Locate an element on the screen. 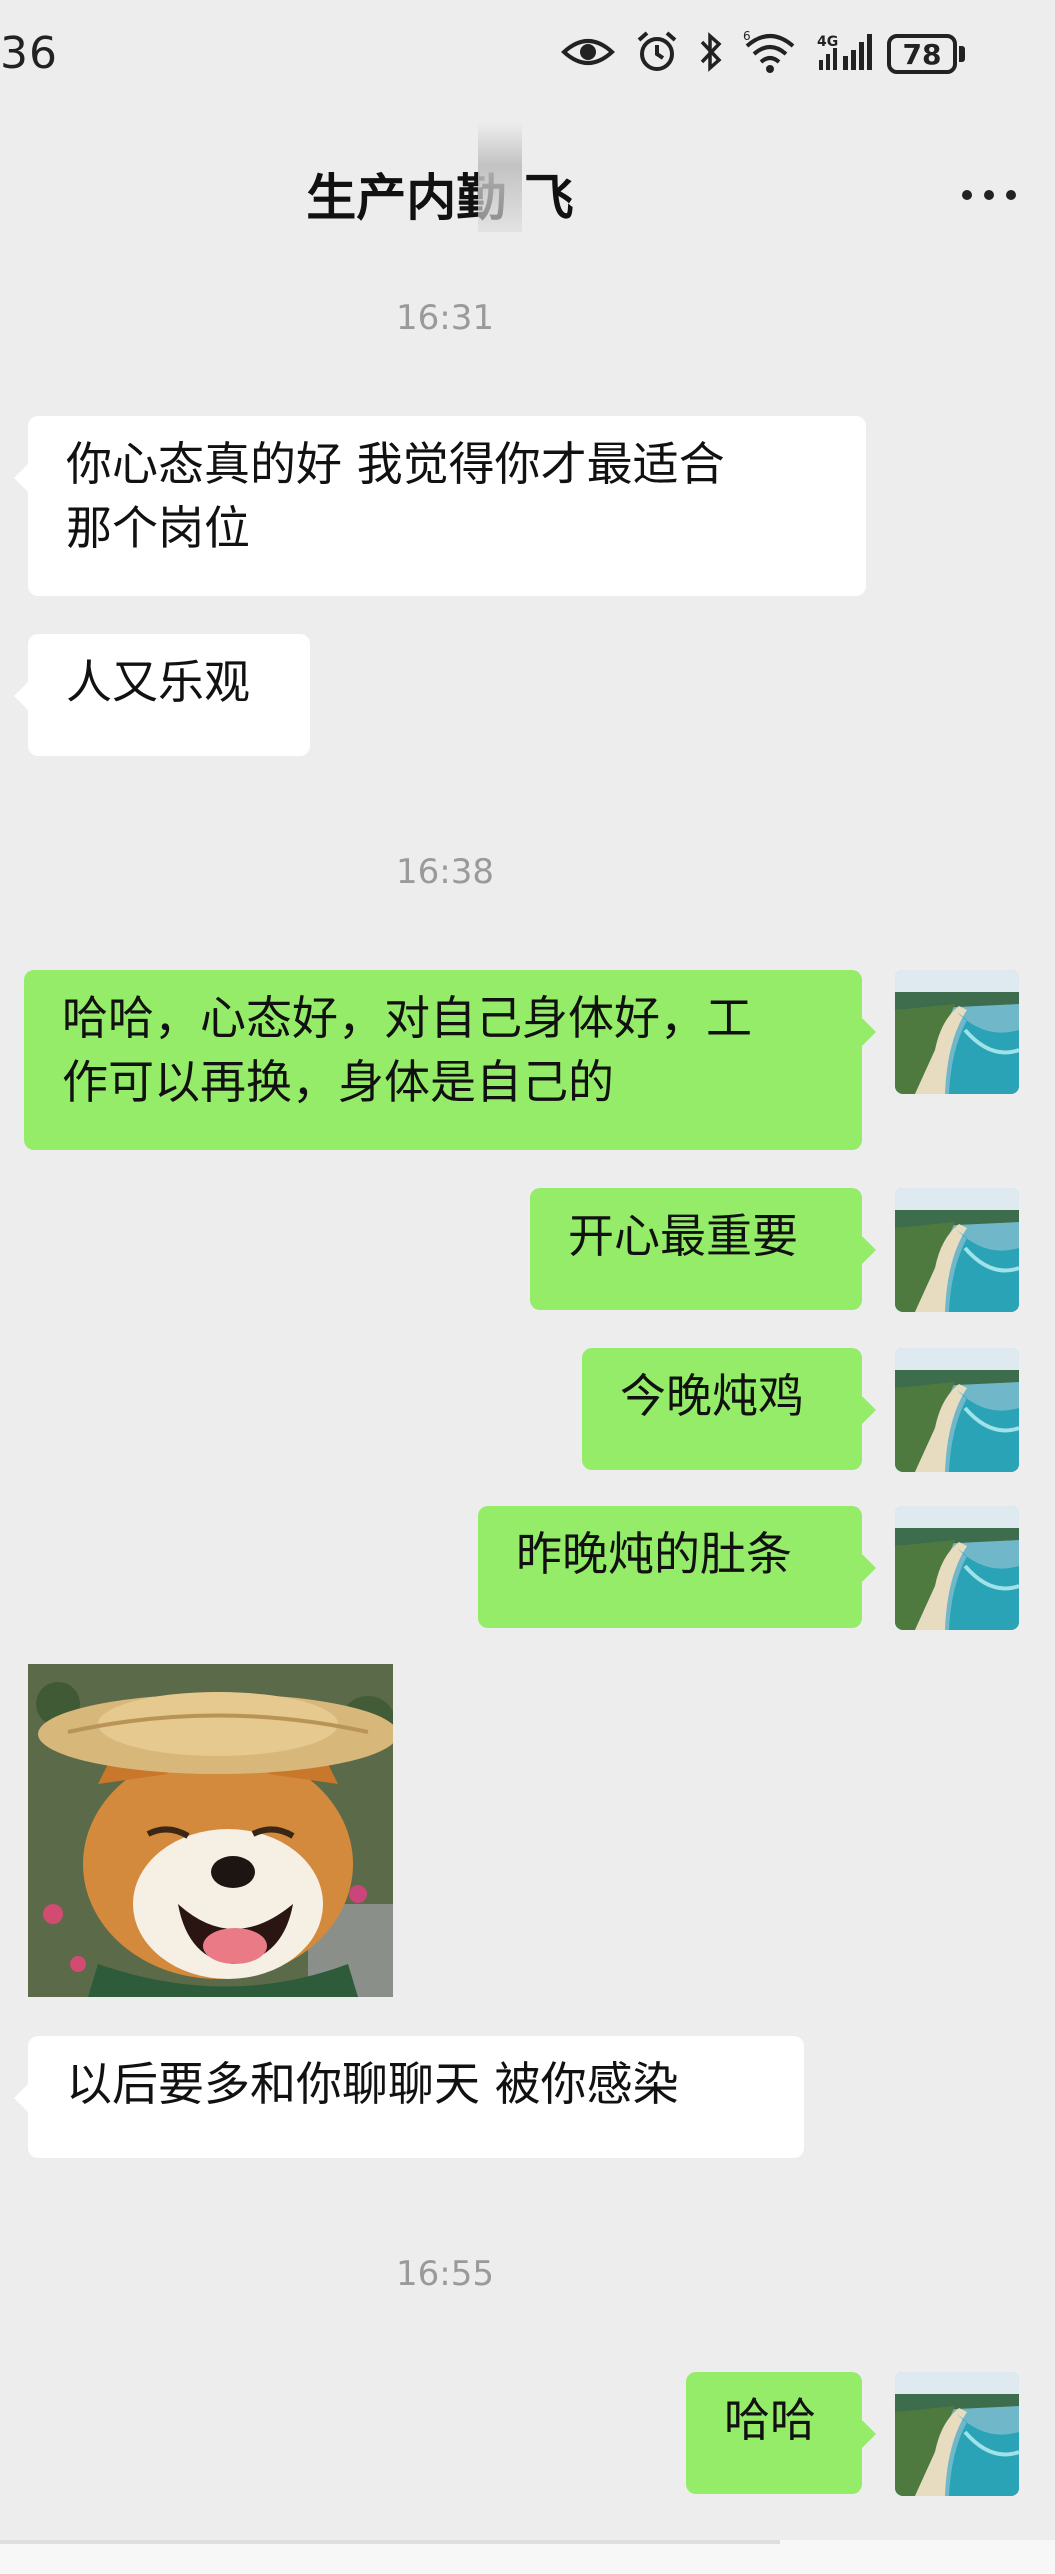  cellular-signal-icon: 4G is located at coordinates (844, 52).